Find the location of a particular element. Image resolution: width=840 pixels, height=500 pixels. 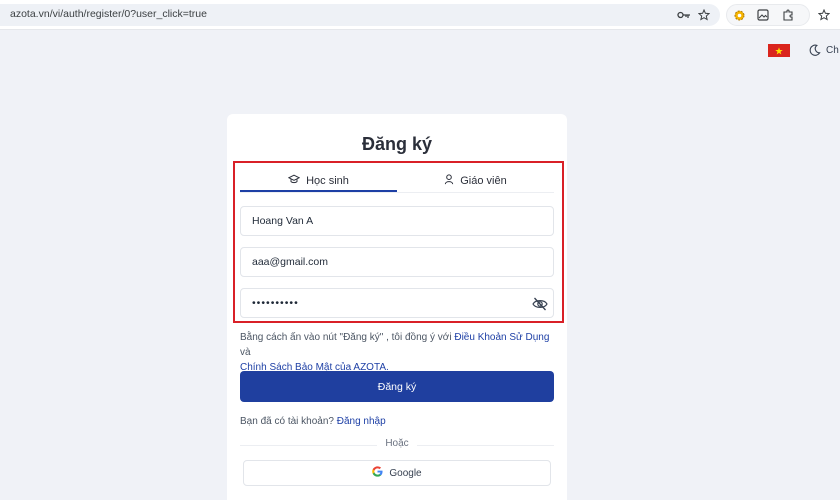

or-label: Hoặc is located at coordinates (397, 443).